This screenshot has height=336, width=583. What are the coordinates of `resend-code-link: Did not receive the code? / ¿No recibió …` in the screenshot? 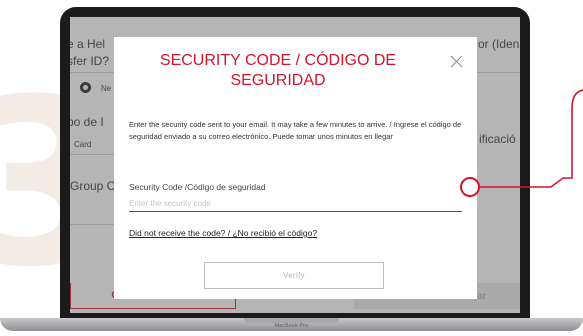 It's located at (223, 233).